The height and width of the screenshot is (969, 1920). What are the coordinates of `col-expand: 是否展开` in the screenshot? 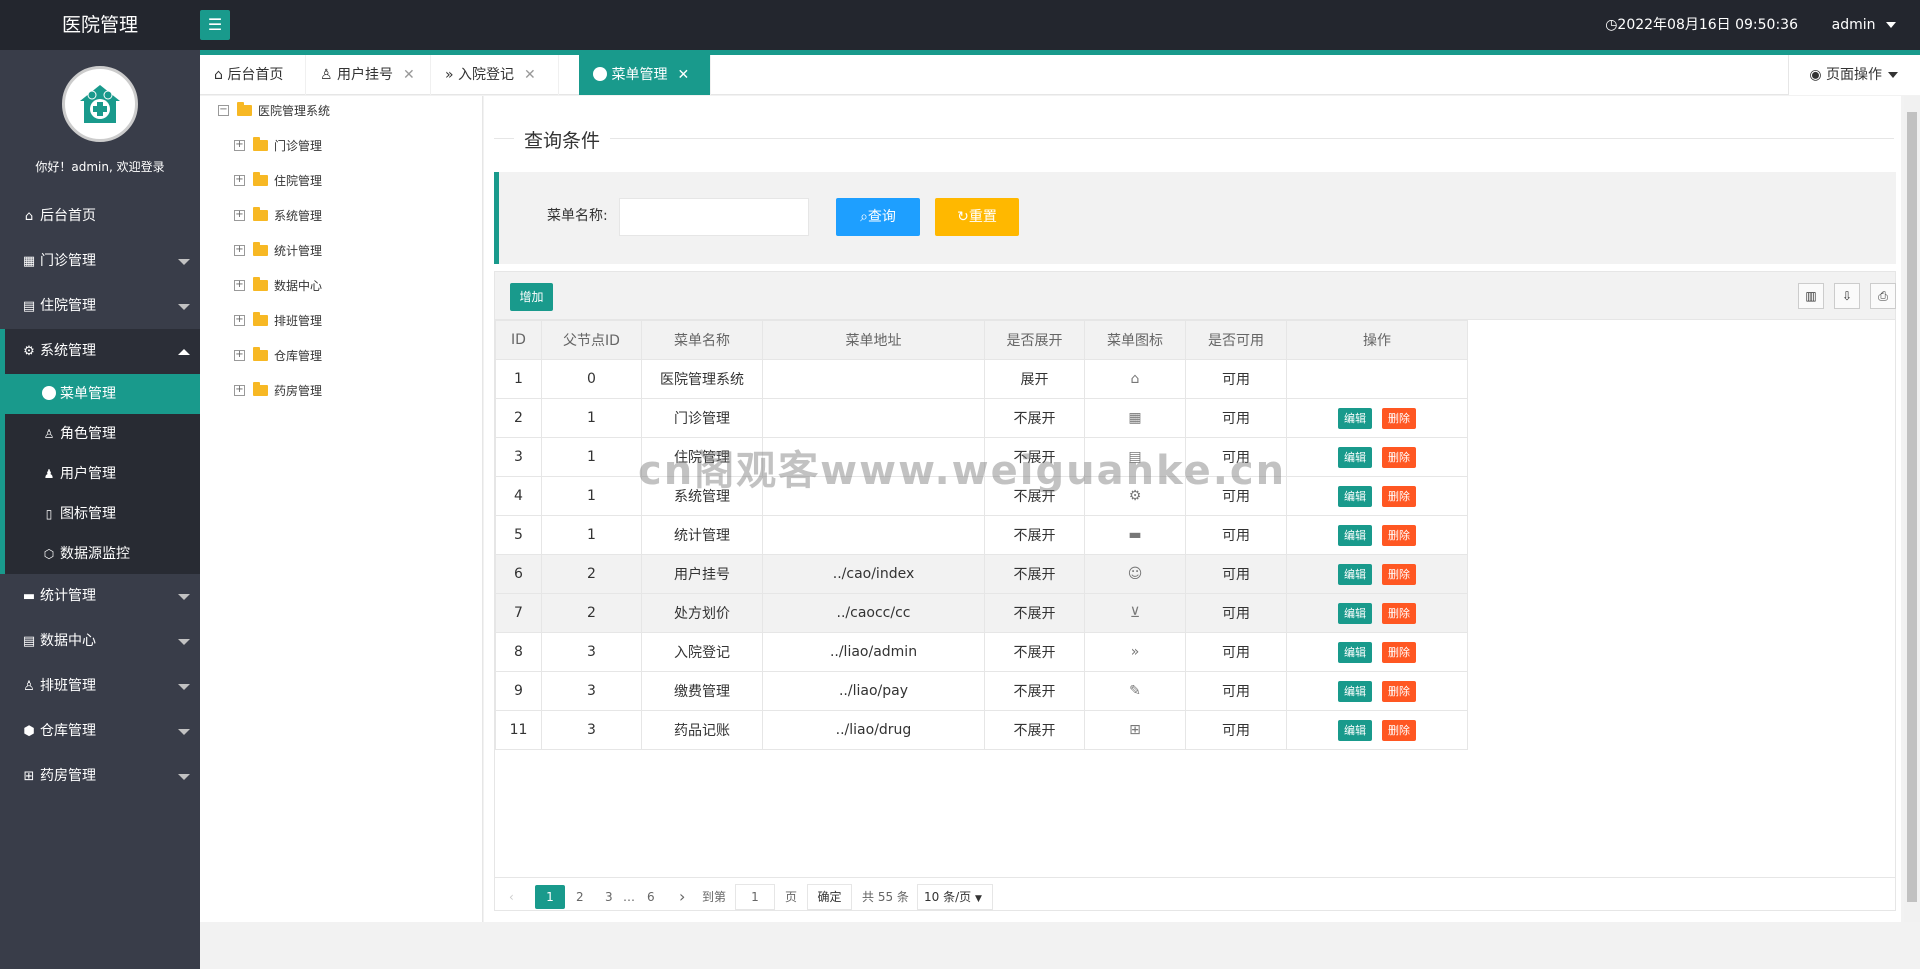 It's located at (1034, 340).